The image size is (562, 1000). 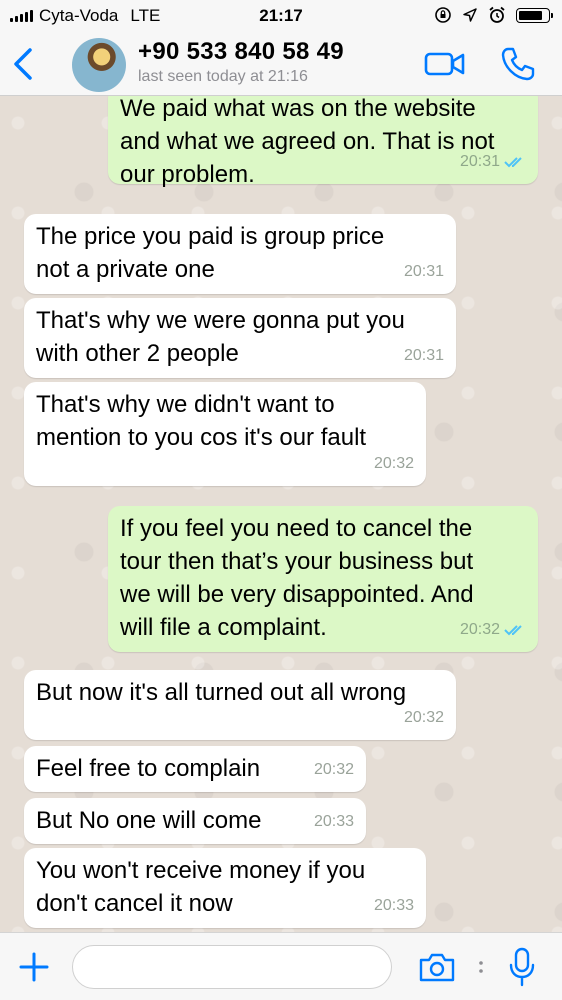 I want to click on location-arrow-icon, so click(x=470, y=15).